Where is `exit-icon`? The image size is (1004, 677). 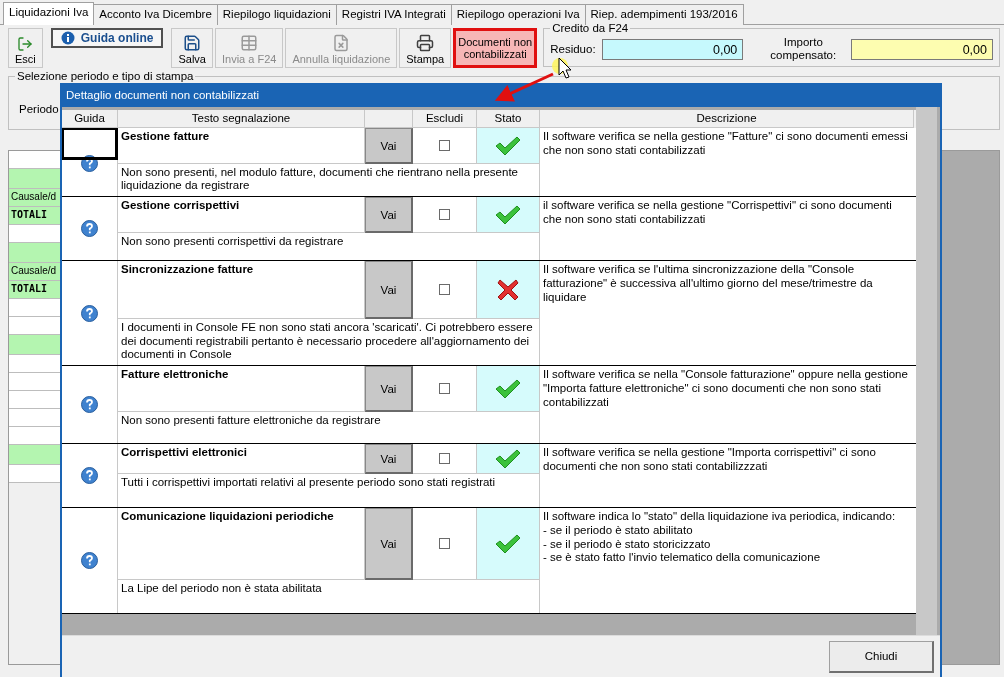 exit-icon is located at coordinates (25, 44).